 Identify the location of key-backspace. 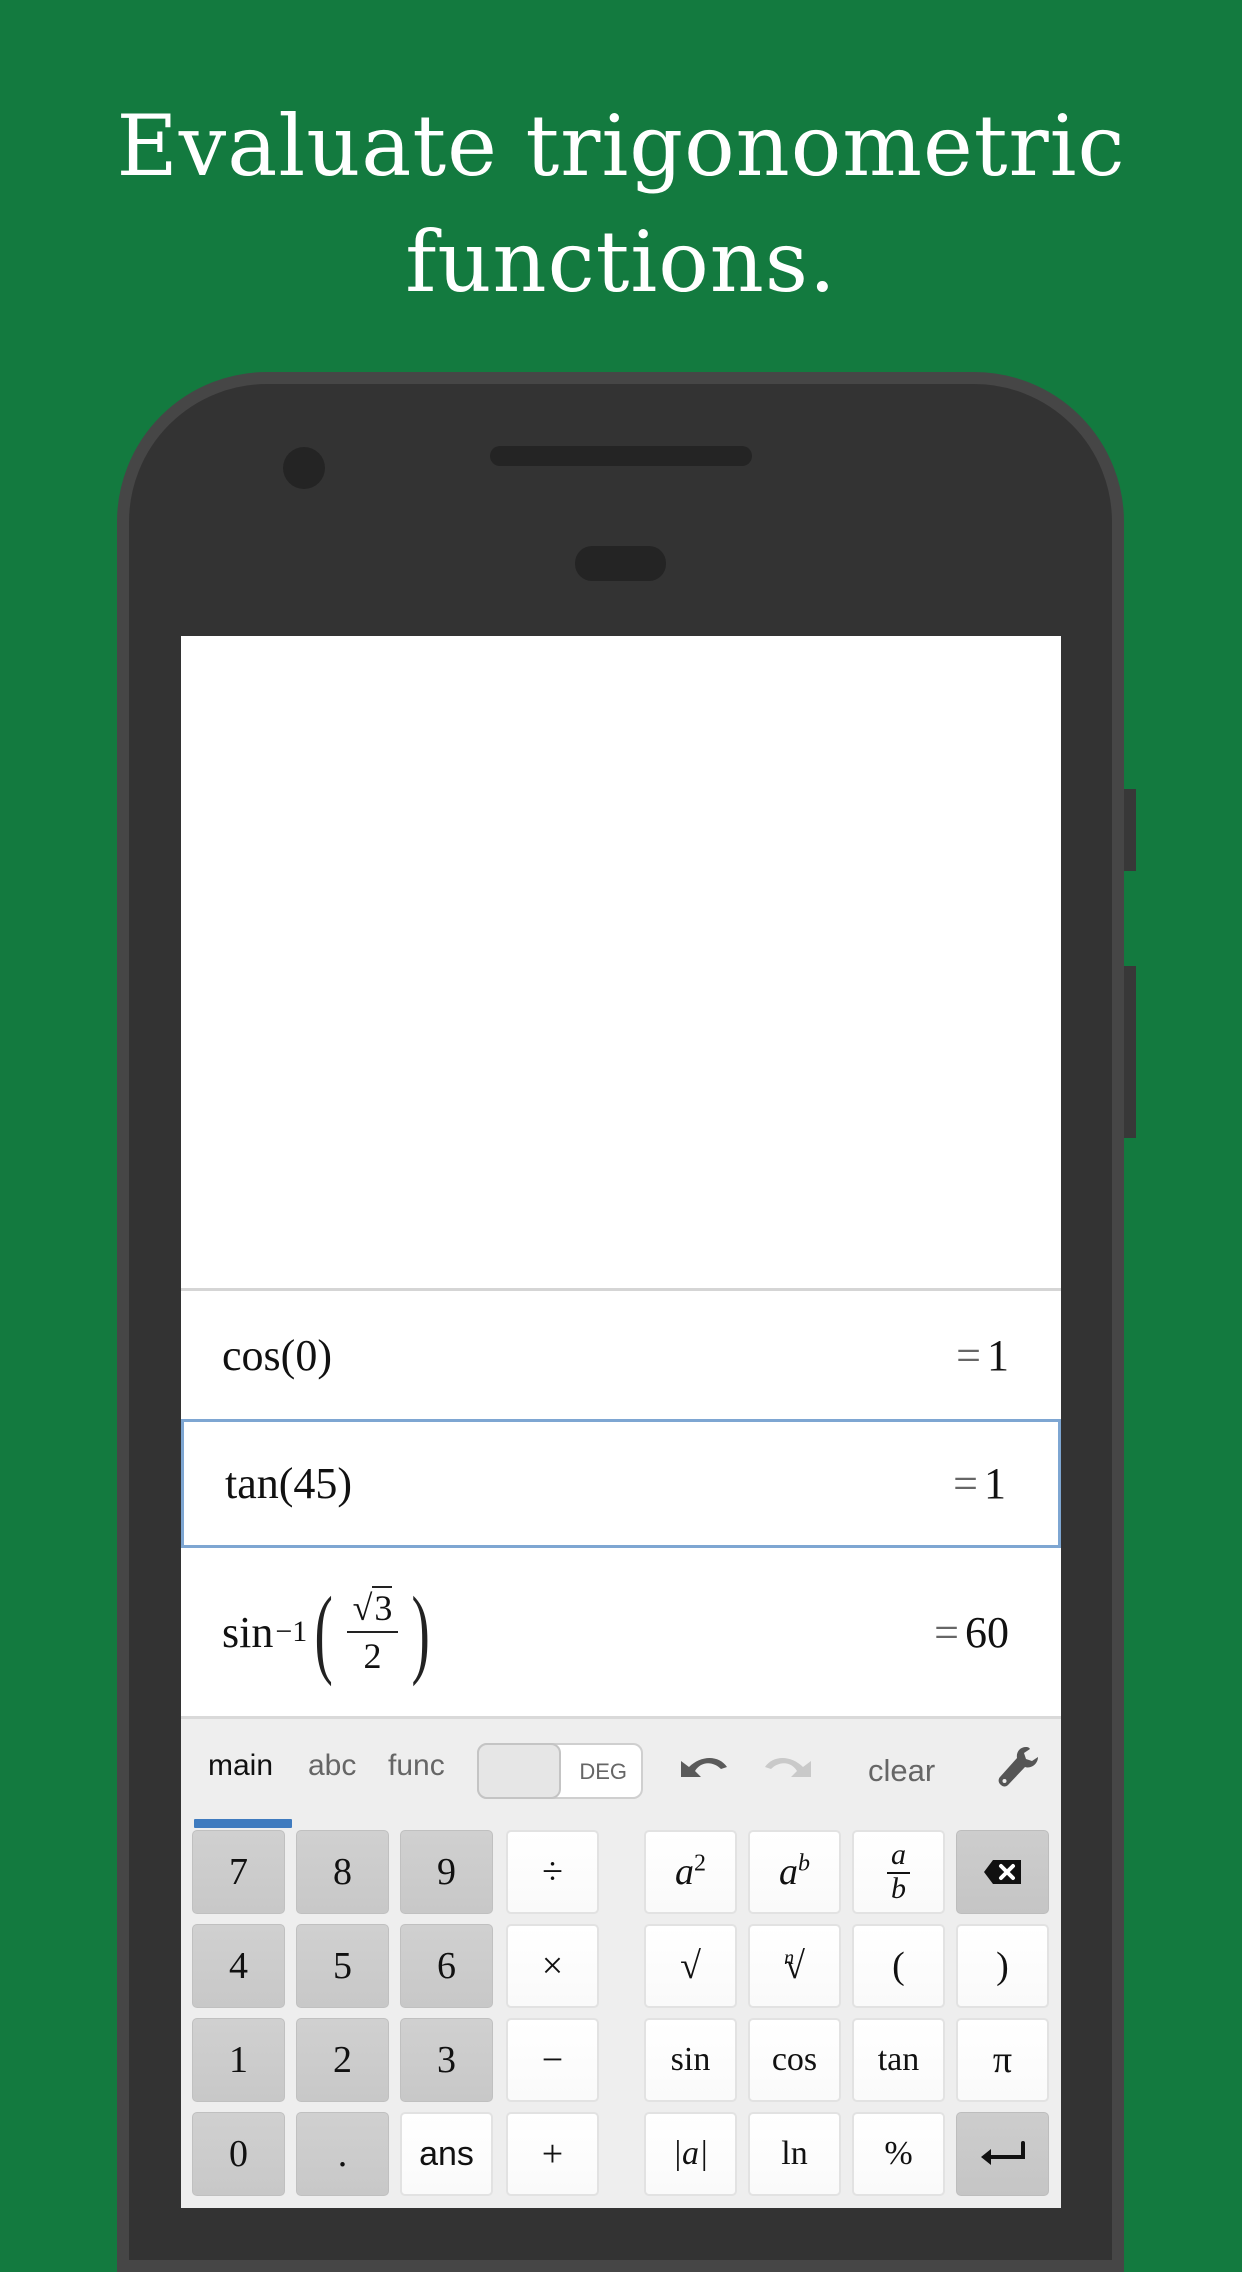
(1002, 1872).